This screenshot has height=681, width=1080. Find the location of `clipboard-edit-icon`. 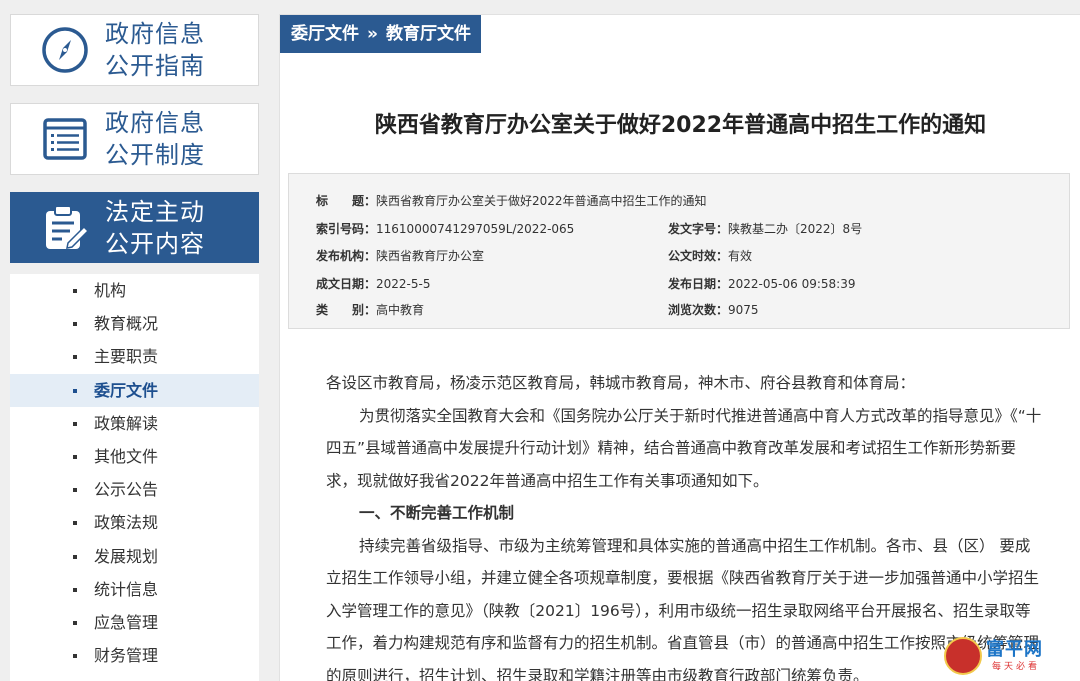

clipboard-edit-icon is located at coordinates (65, 228).